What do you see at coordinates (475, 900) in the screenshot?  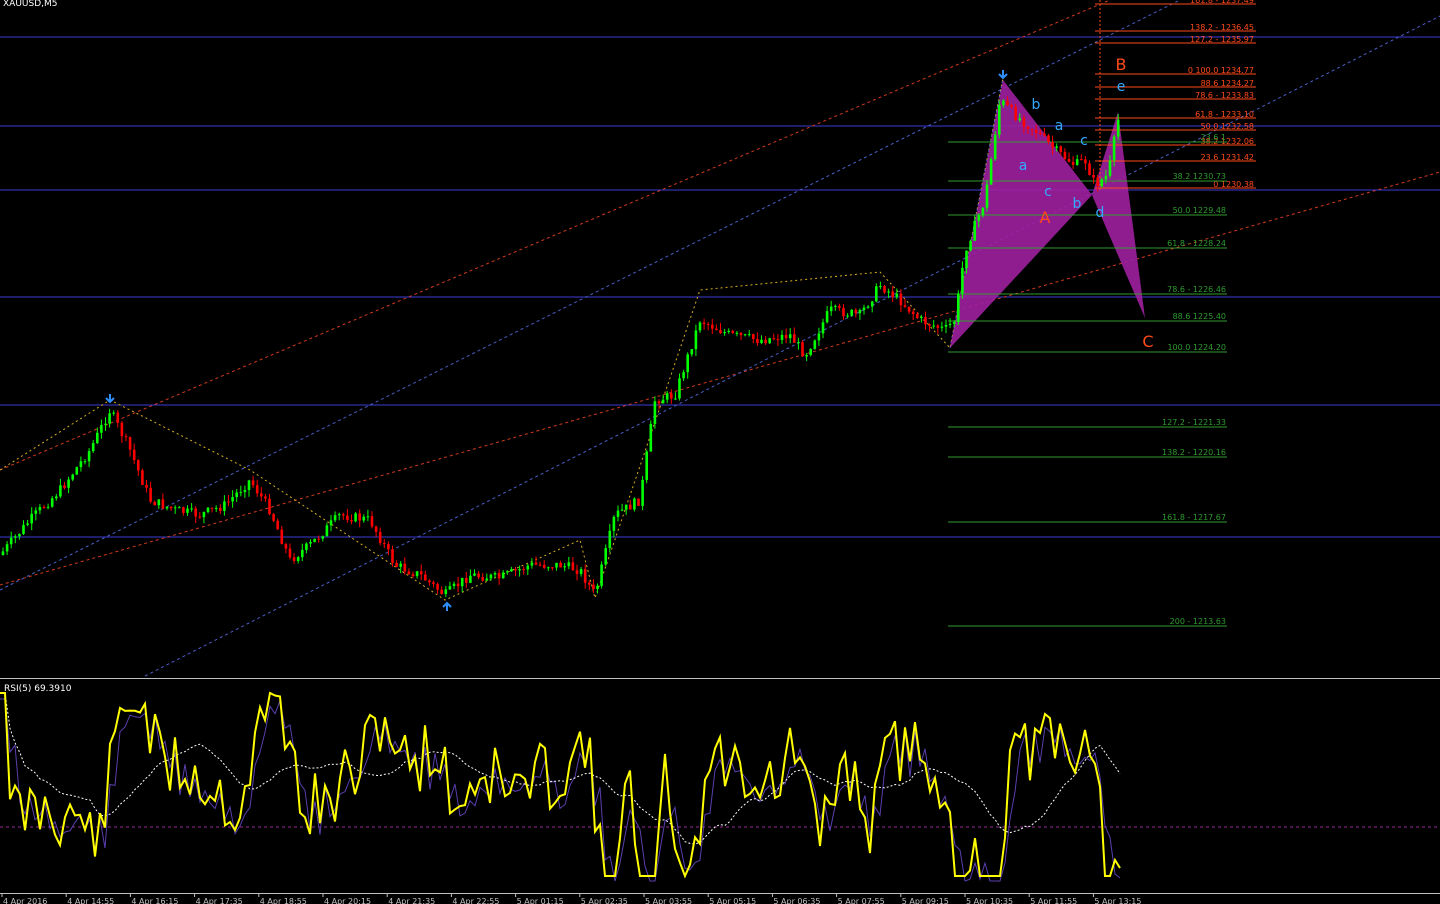 I see `time-axis-label: 4 Apr 22:55` at bounding box center [475, 900].